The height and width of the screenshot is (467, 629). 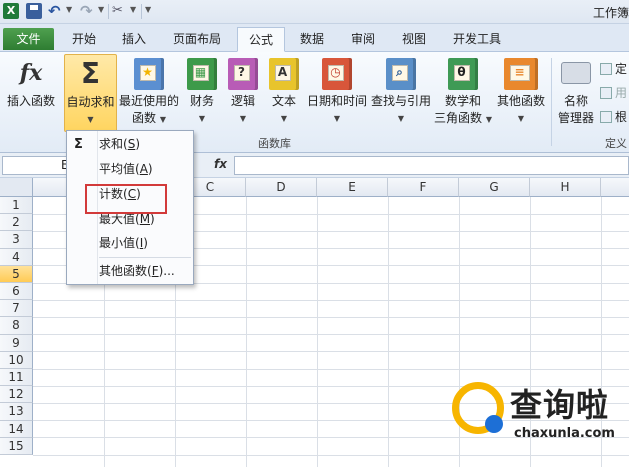 I want to click on tab-home: 开始, so click(x=84, y=39).